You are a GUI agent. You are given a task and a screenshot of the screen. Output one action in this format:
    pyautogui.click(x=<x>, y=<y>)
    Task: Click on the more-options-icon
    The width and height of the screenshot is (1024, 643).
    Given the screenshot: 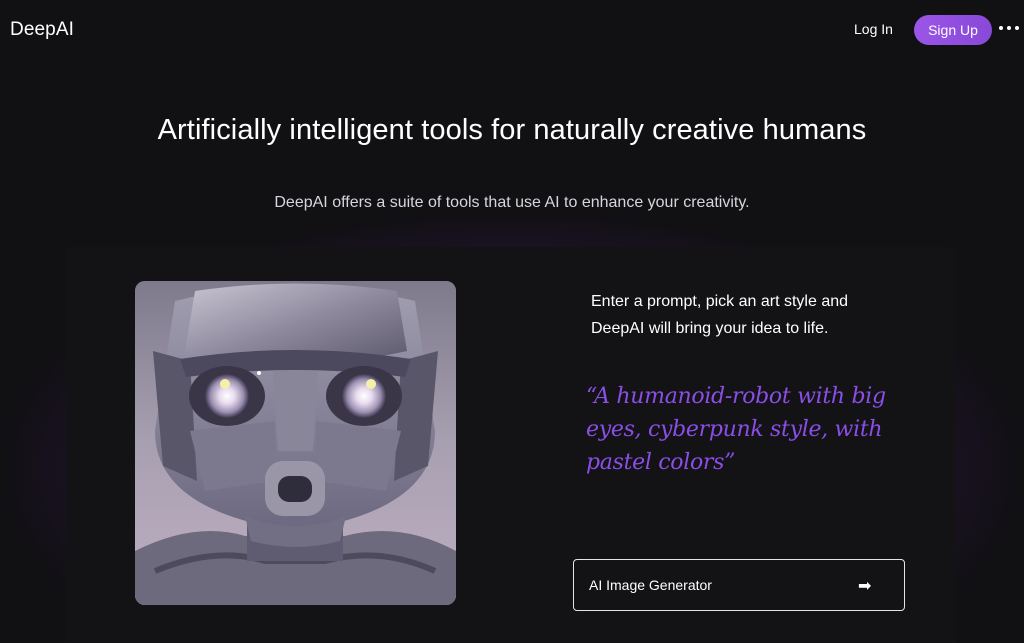 What is the action you would take?
    pyautogui.click(x=1009, y=28)
    